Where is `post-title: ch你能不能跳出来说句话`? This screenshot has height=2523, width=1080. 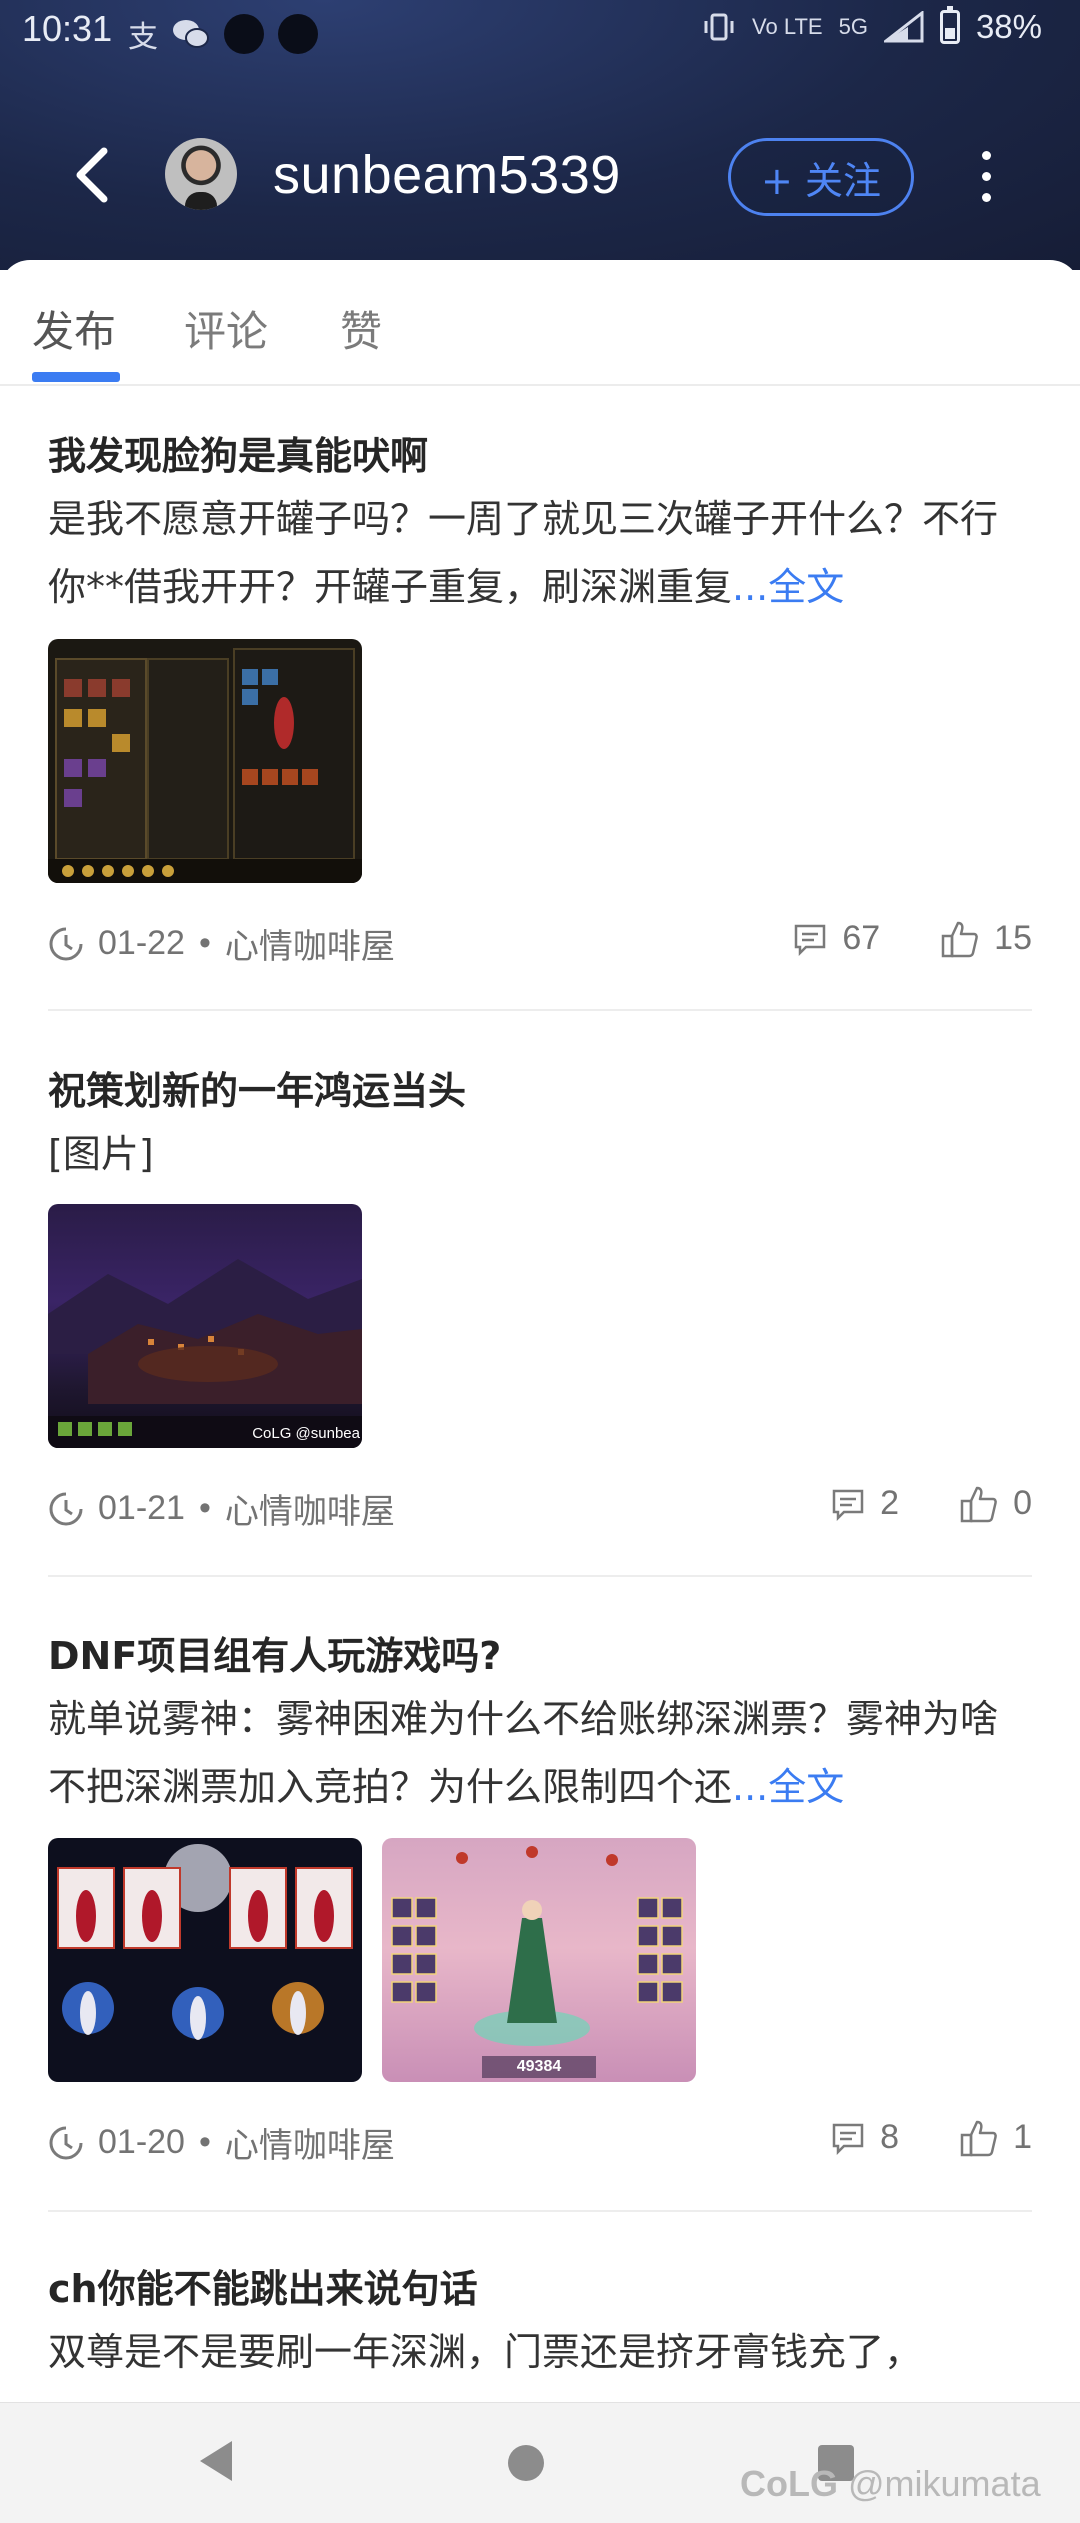
post-title: ch你能不能跳出来说句话 is located at coordinates (263, 2285).